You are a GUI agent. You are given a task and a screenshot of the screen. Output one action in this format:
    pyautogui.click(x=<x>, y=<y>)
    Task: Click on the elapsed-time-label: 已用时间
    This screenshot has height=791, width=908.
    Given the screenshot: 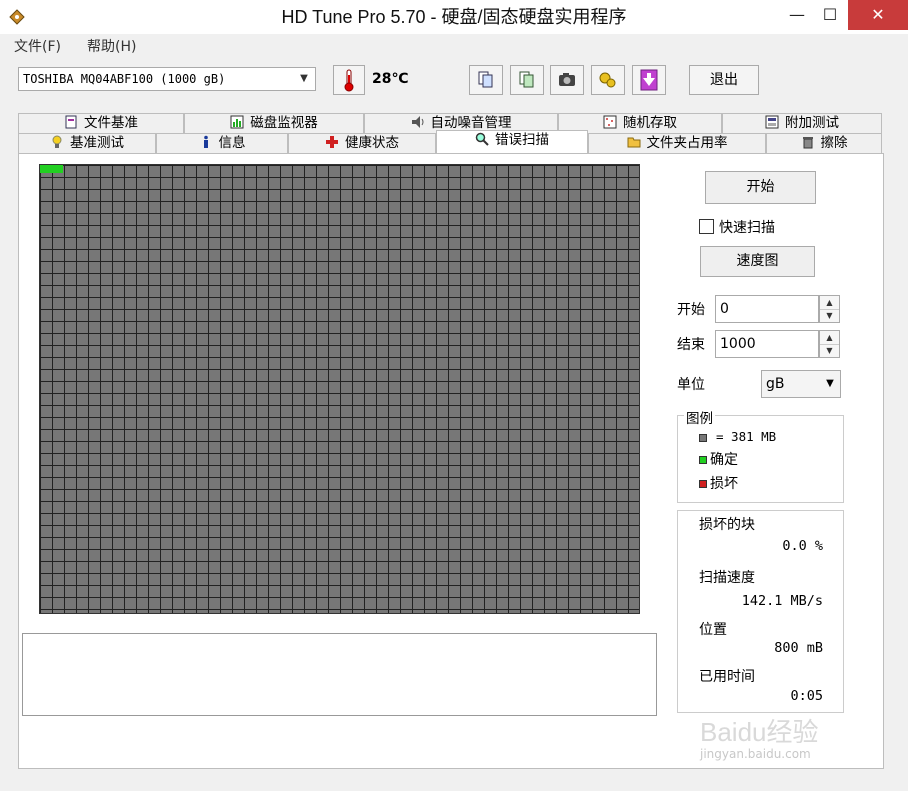 What is the action you would take?
    pyautogui.click(x=727, y=677)
    